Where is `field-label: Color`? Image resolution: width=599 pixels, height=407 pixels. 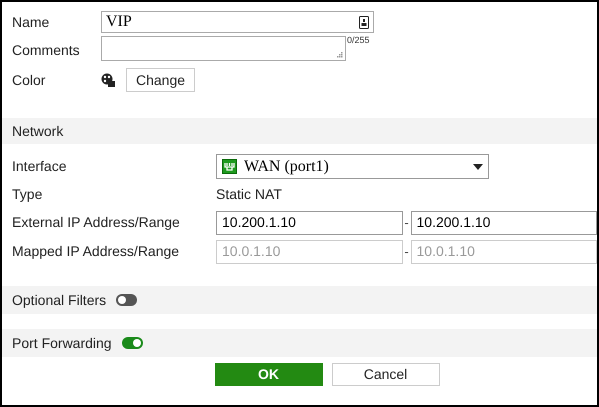 field-label: Color is located at coordinates (29, 80).